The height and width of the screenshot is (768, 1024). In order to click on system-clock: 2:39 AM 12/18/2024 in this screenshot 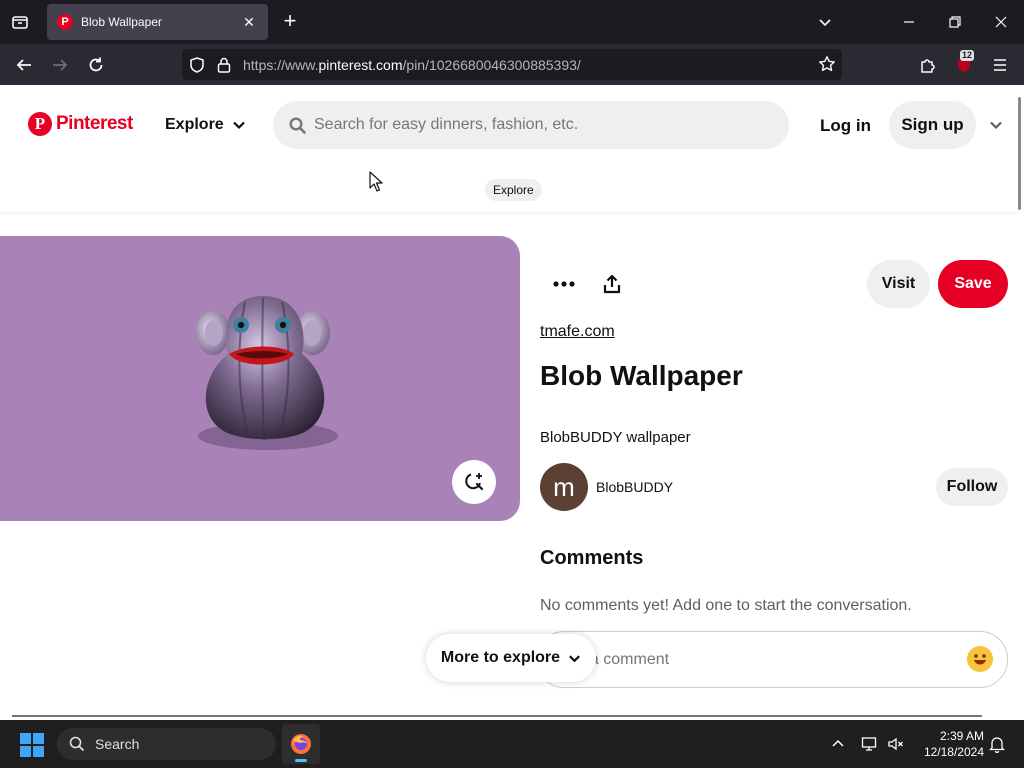, I will do `click(950, 744)`.